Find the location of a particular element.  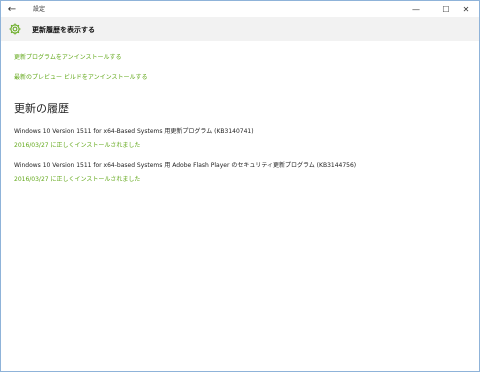

minimize-button: — is located at coordinates (416, 9).